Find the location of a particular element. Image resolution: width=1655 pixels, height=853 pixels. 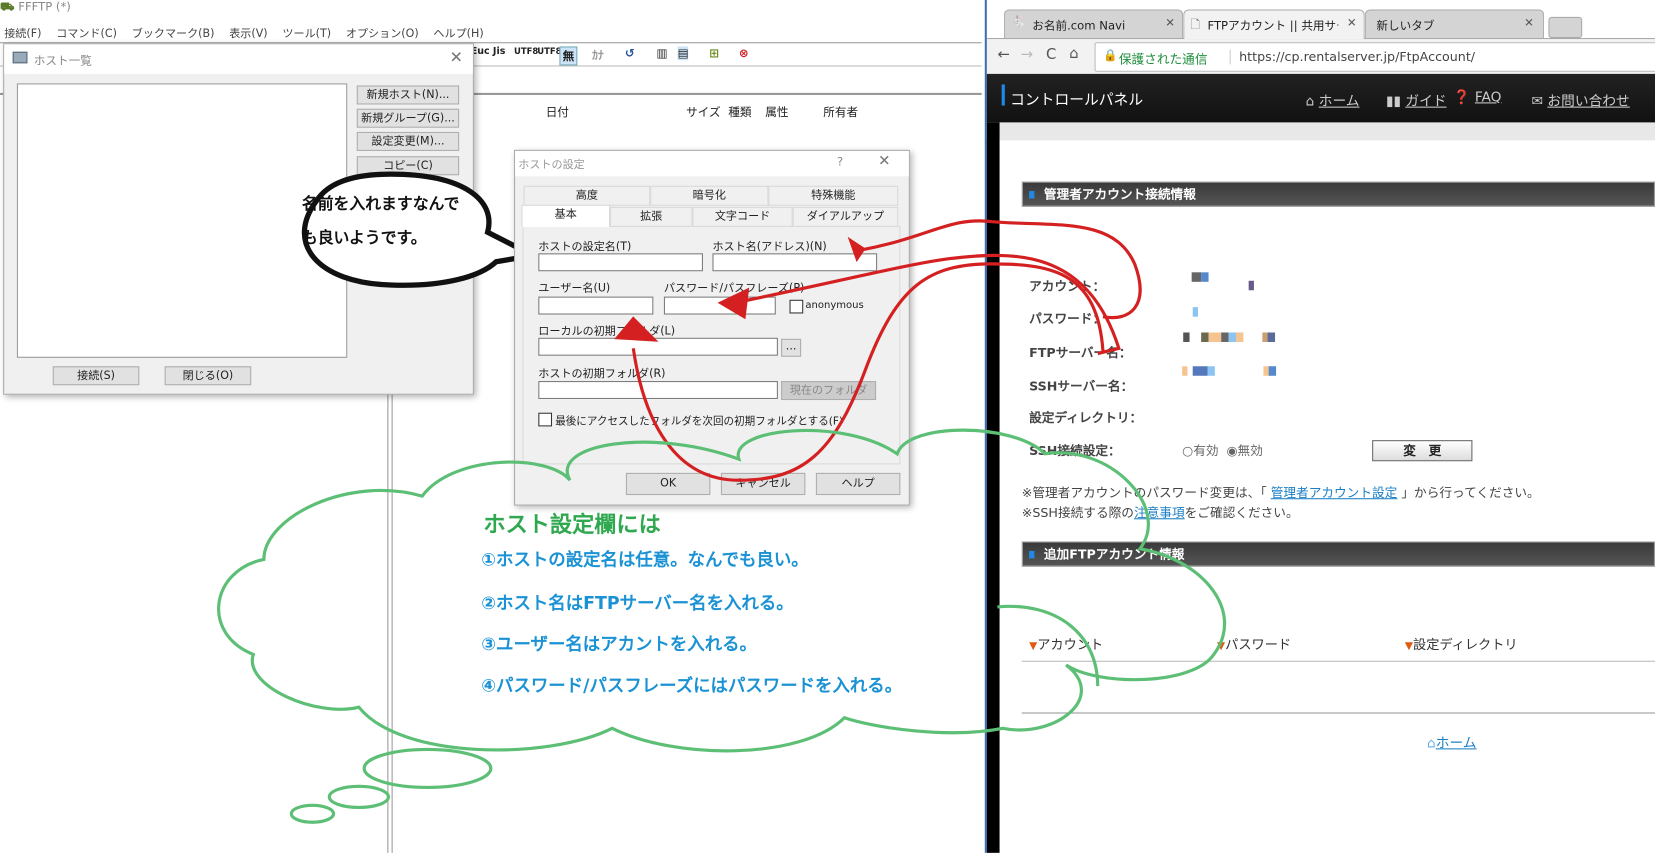

row-directory: 設定ディレクトリ： is located at coordinates (1086, 418).